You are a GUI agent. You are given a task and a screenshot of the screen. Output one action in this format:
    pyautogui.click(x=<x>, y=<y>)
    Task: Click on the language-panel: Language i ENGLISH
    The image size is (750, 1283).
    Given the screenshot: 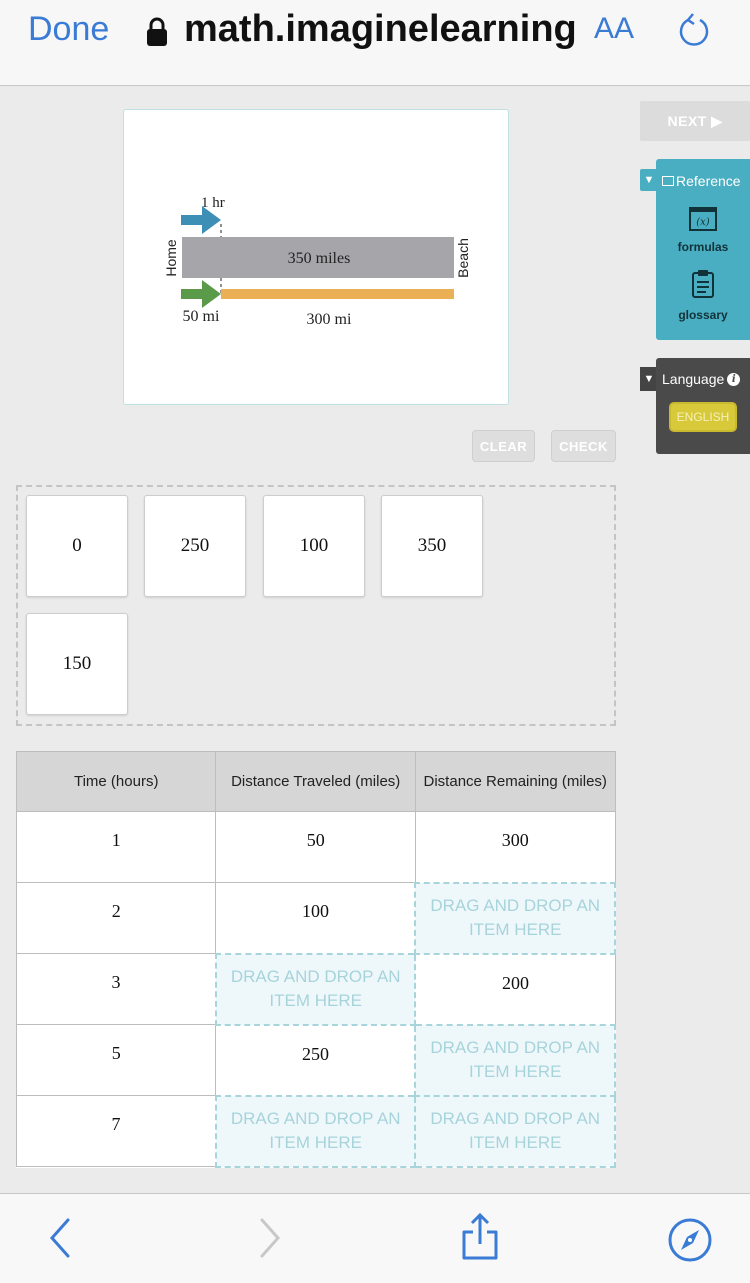 What is the action you would take?
    pyautogui.click(x=703, y=406)
    